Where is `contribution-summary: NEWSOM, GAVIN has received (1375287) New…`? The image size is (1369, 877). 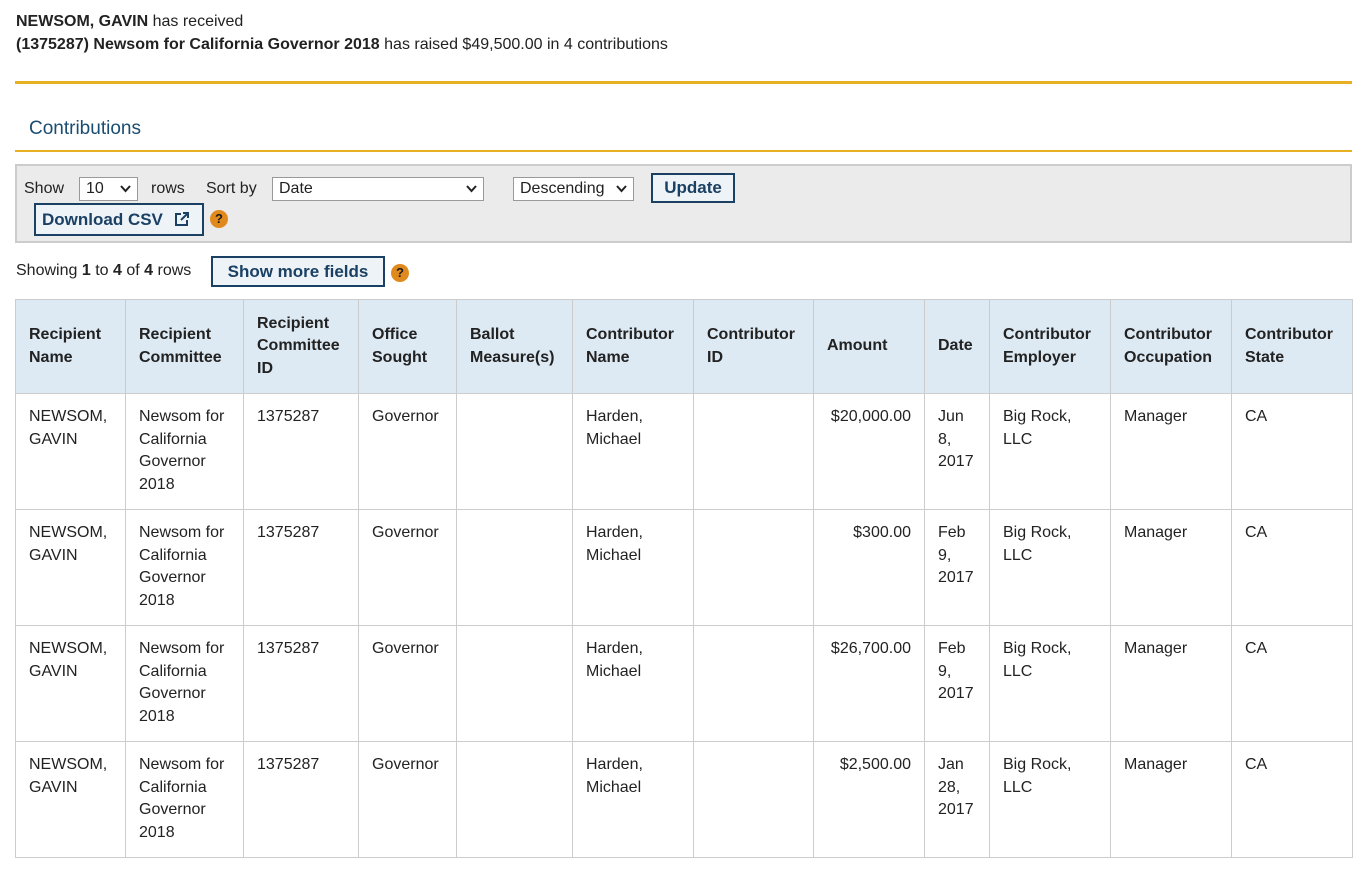
contribution-summary: NEWSOM, GAVIN has received (1375287) New… is located at coordinates (342, 33).